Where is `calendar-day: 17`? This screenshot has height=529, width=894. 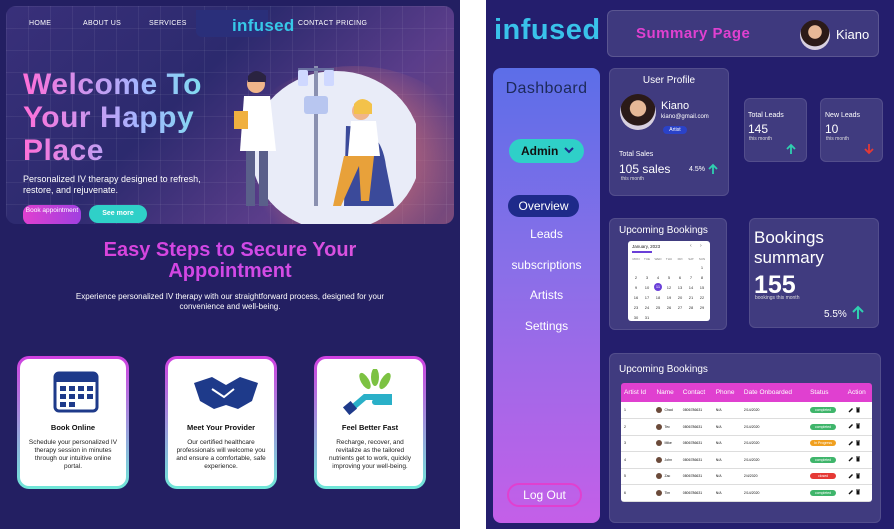 calendar-day: 17 is located at coordinates (647, 297).